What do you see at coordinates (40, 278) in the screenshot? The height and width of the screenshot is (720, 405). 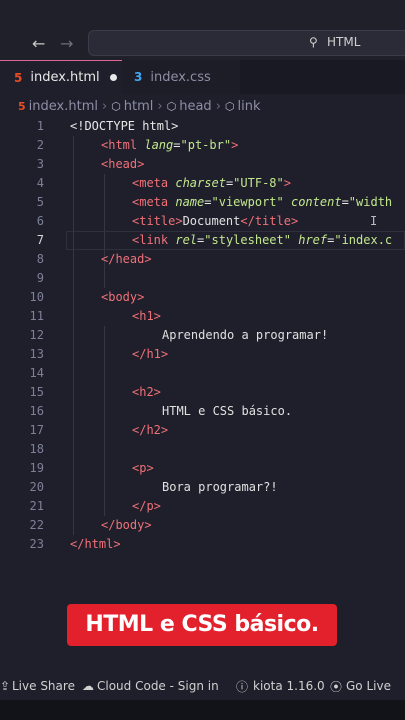 I see `line-number: 9` at bounding box center [40, 278].